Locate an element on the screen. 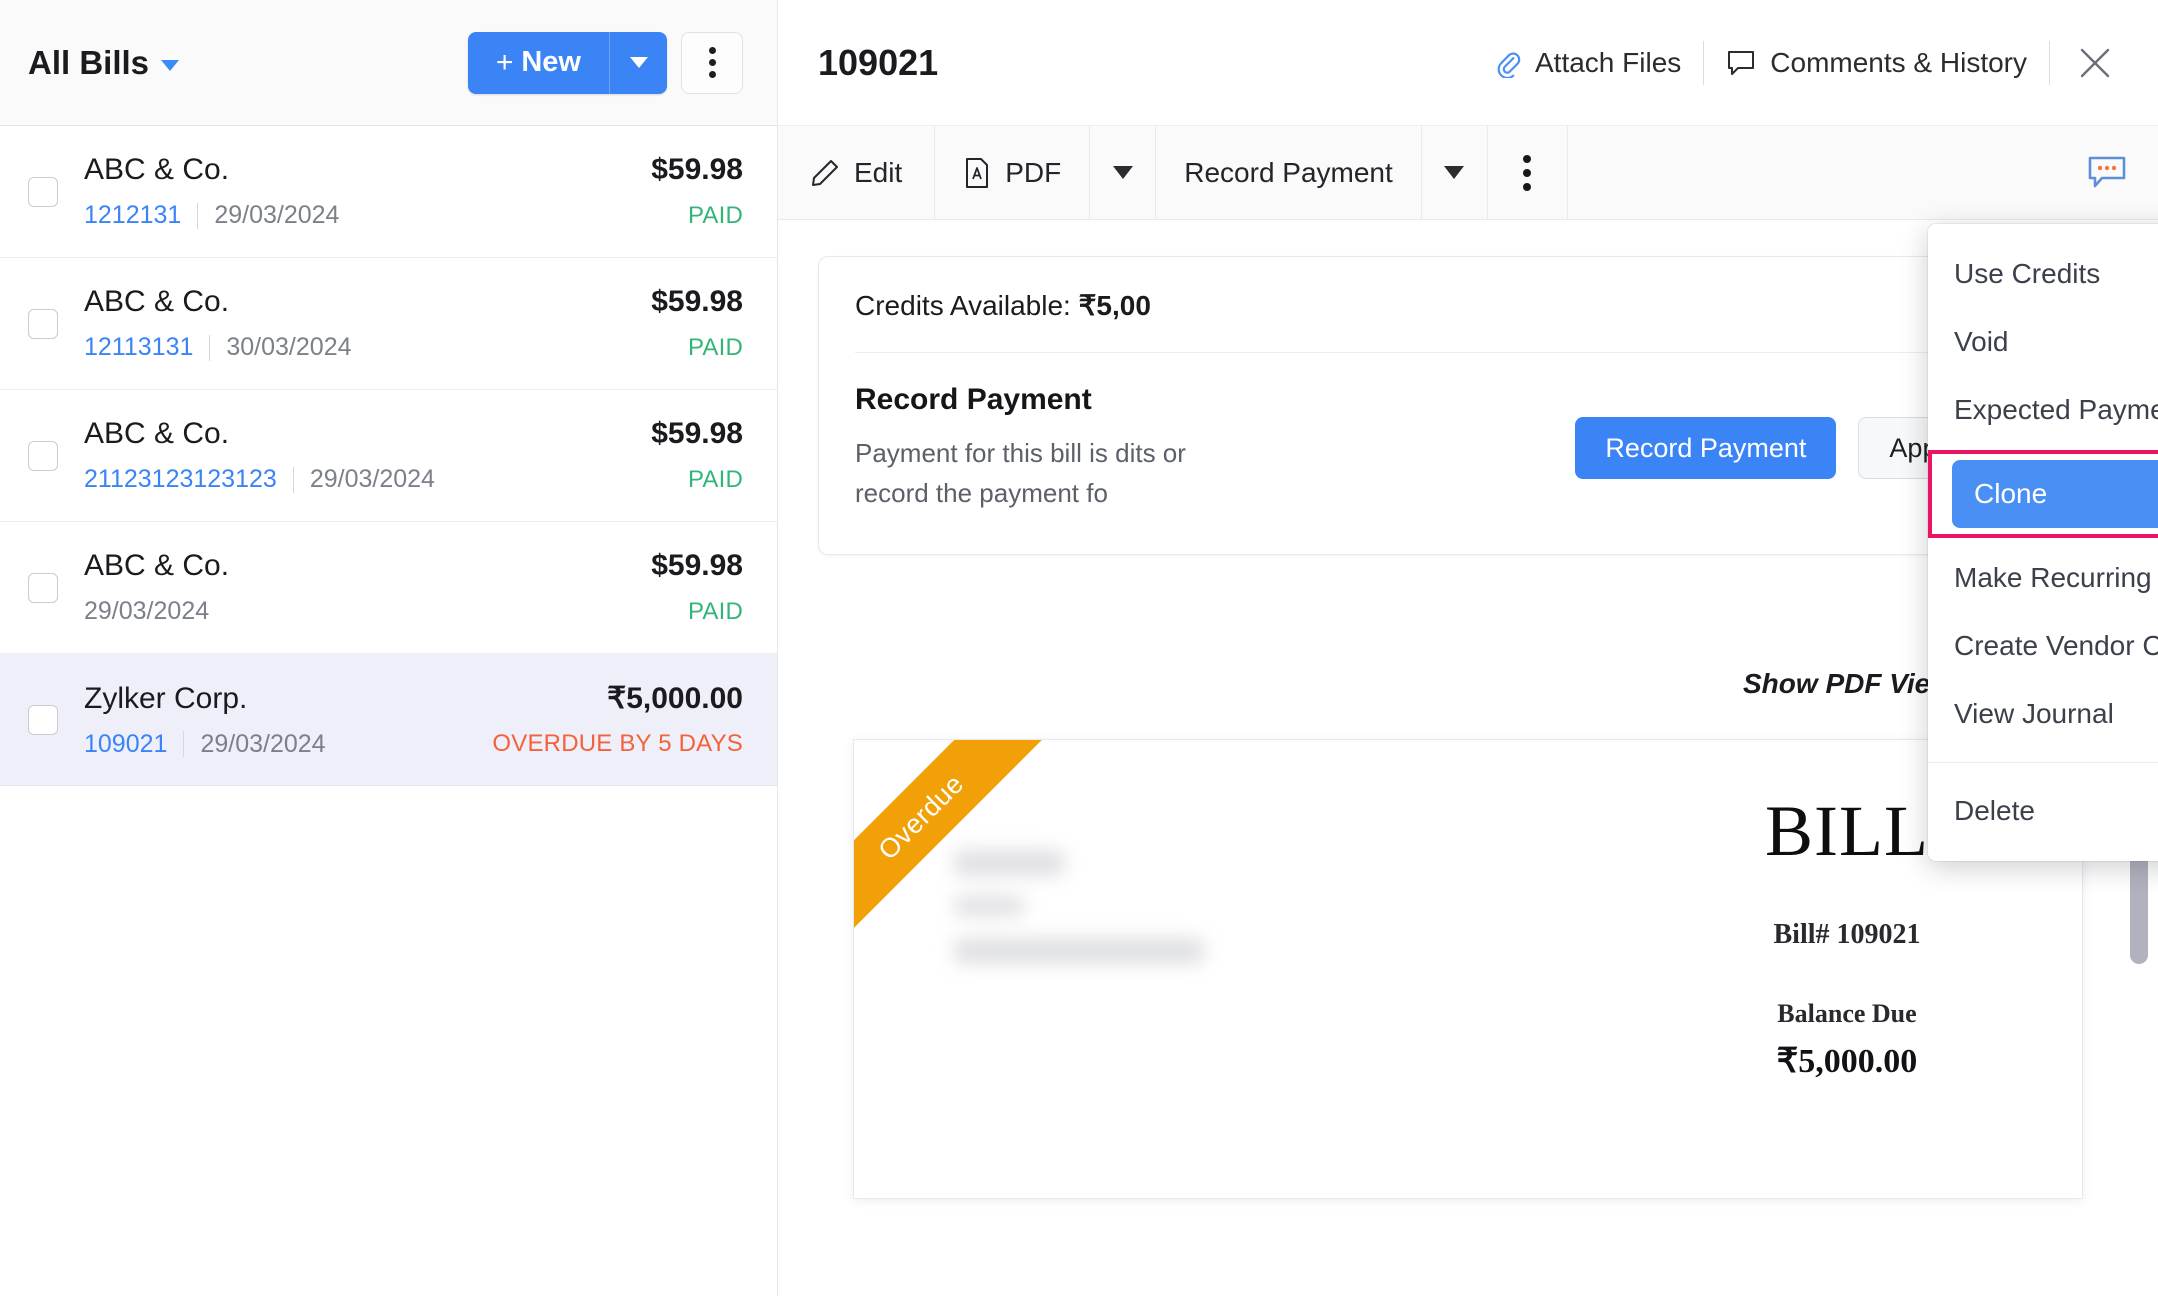 This screenshot has width=2158, height=1296. close-button is located at coordinates (2089, 63).